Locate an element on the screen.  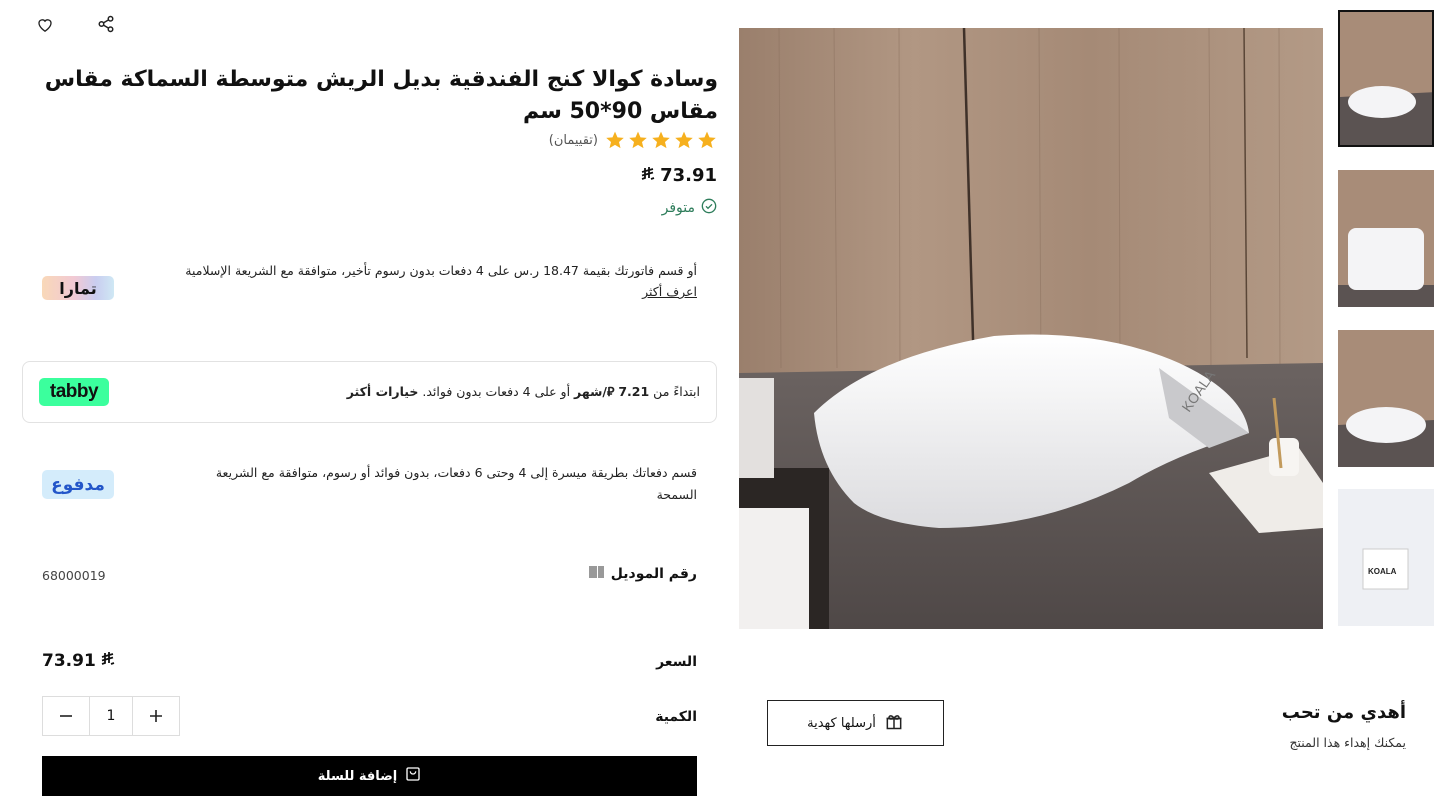
send-as-gift-label: أرسلها كهدية is located at coordinates (841, 723).